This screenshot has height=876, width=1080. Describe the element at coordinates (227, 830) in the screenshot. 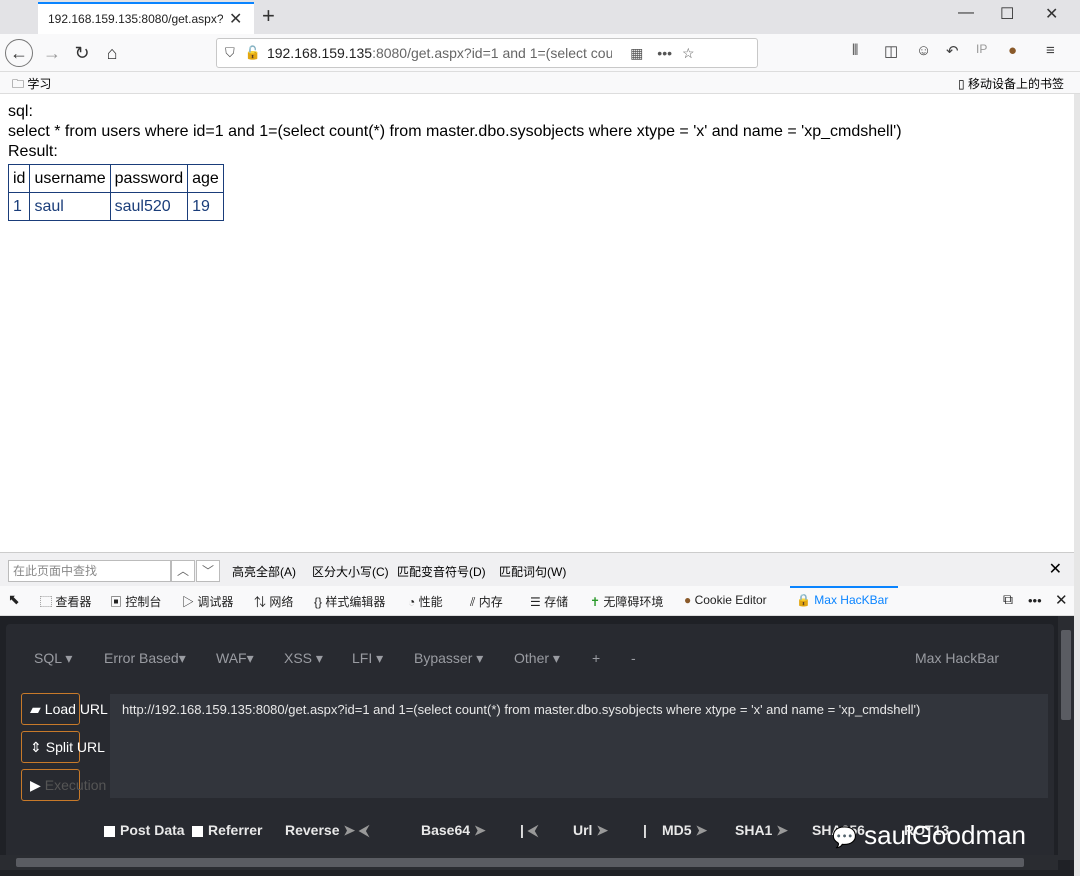

I see `referrer-checkbox: Referrer` at that location.